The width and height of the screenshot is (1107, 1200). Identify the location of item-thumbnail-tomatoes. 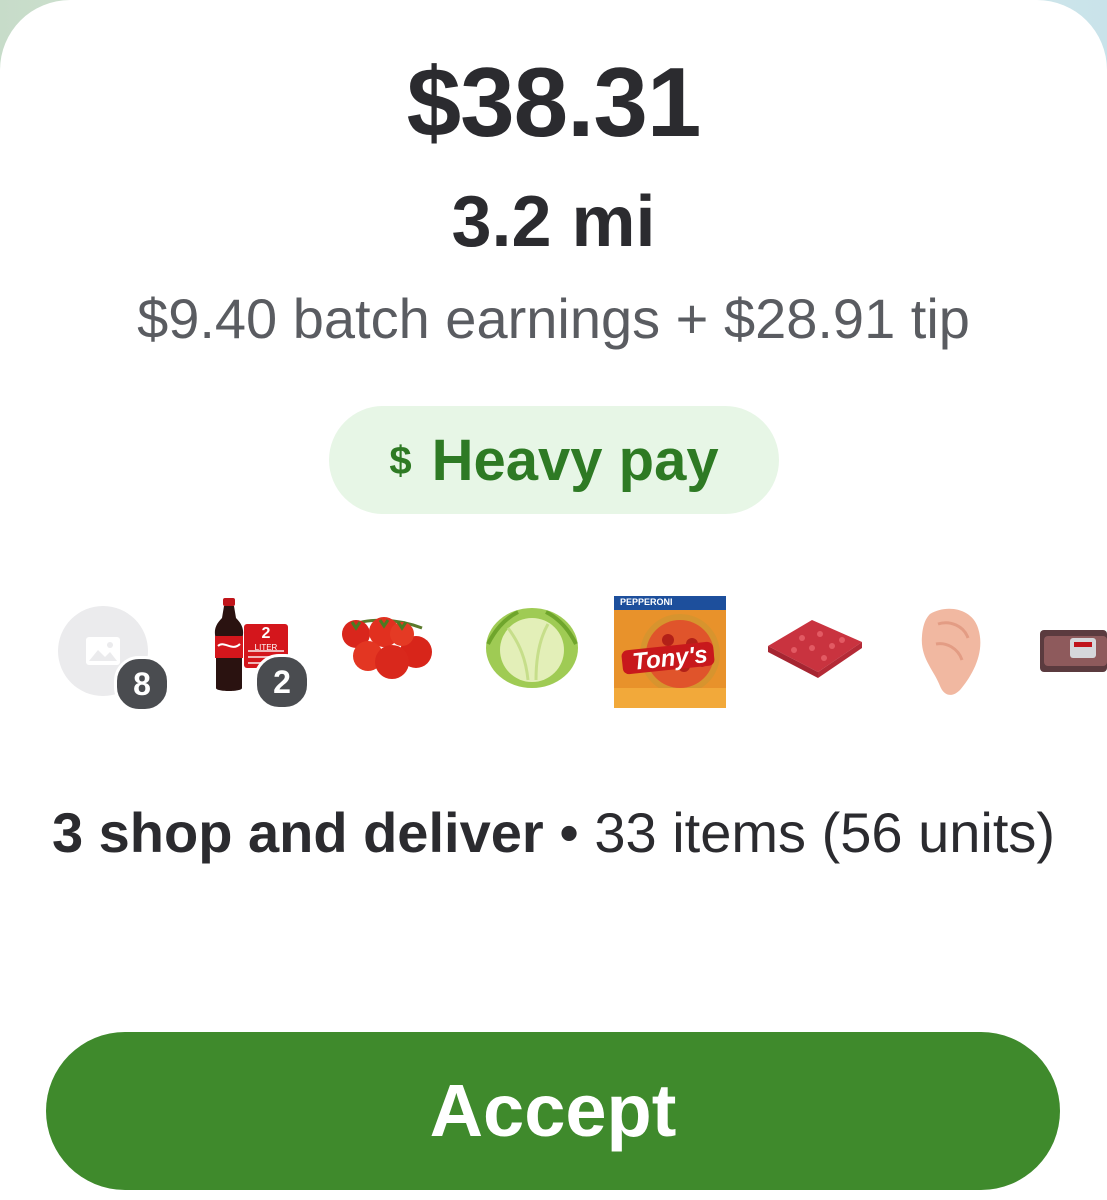
(388, 650).